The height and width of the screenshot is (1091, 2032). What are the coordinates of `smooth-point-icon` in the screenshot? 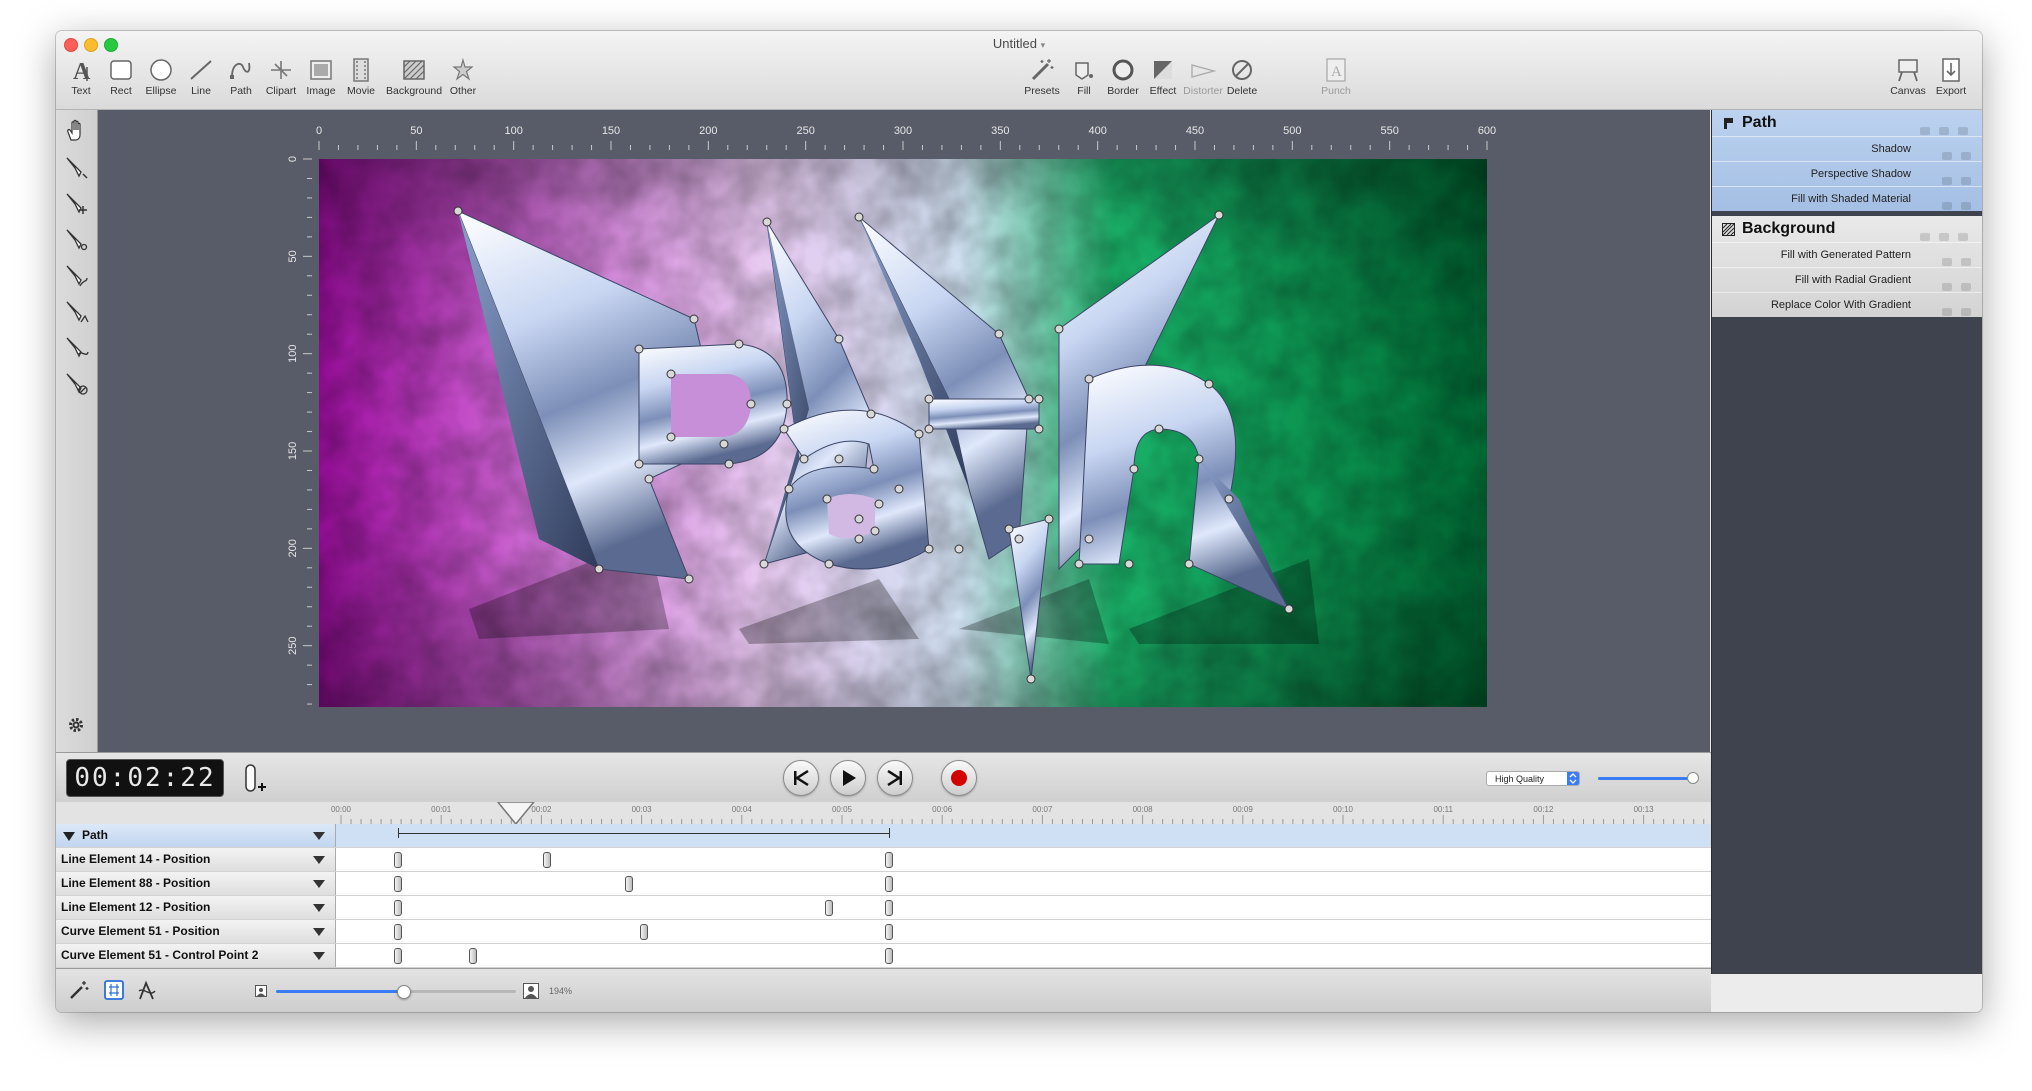 It's located at (76, 347).